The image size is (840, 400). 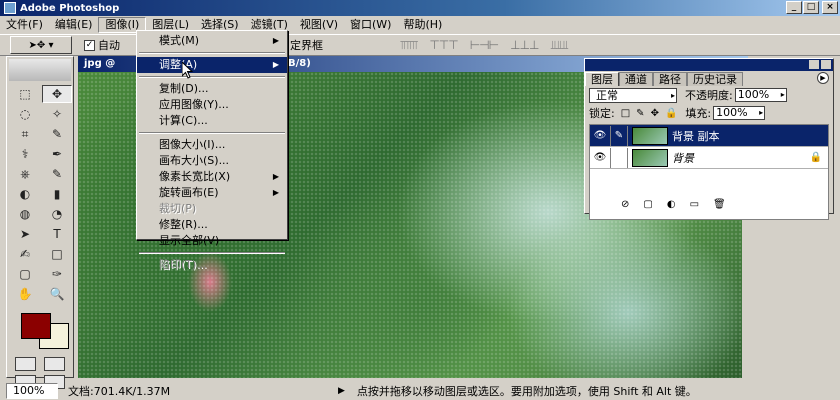 What do you see at coordinates (57, 194) in the screenshot?
I see `gradient-tool-icon: ▮` at bounding box center [57, 194].